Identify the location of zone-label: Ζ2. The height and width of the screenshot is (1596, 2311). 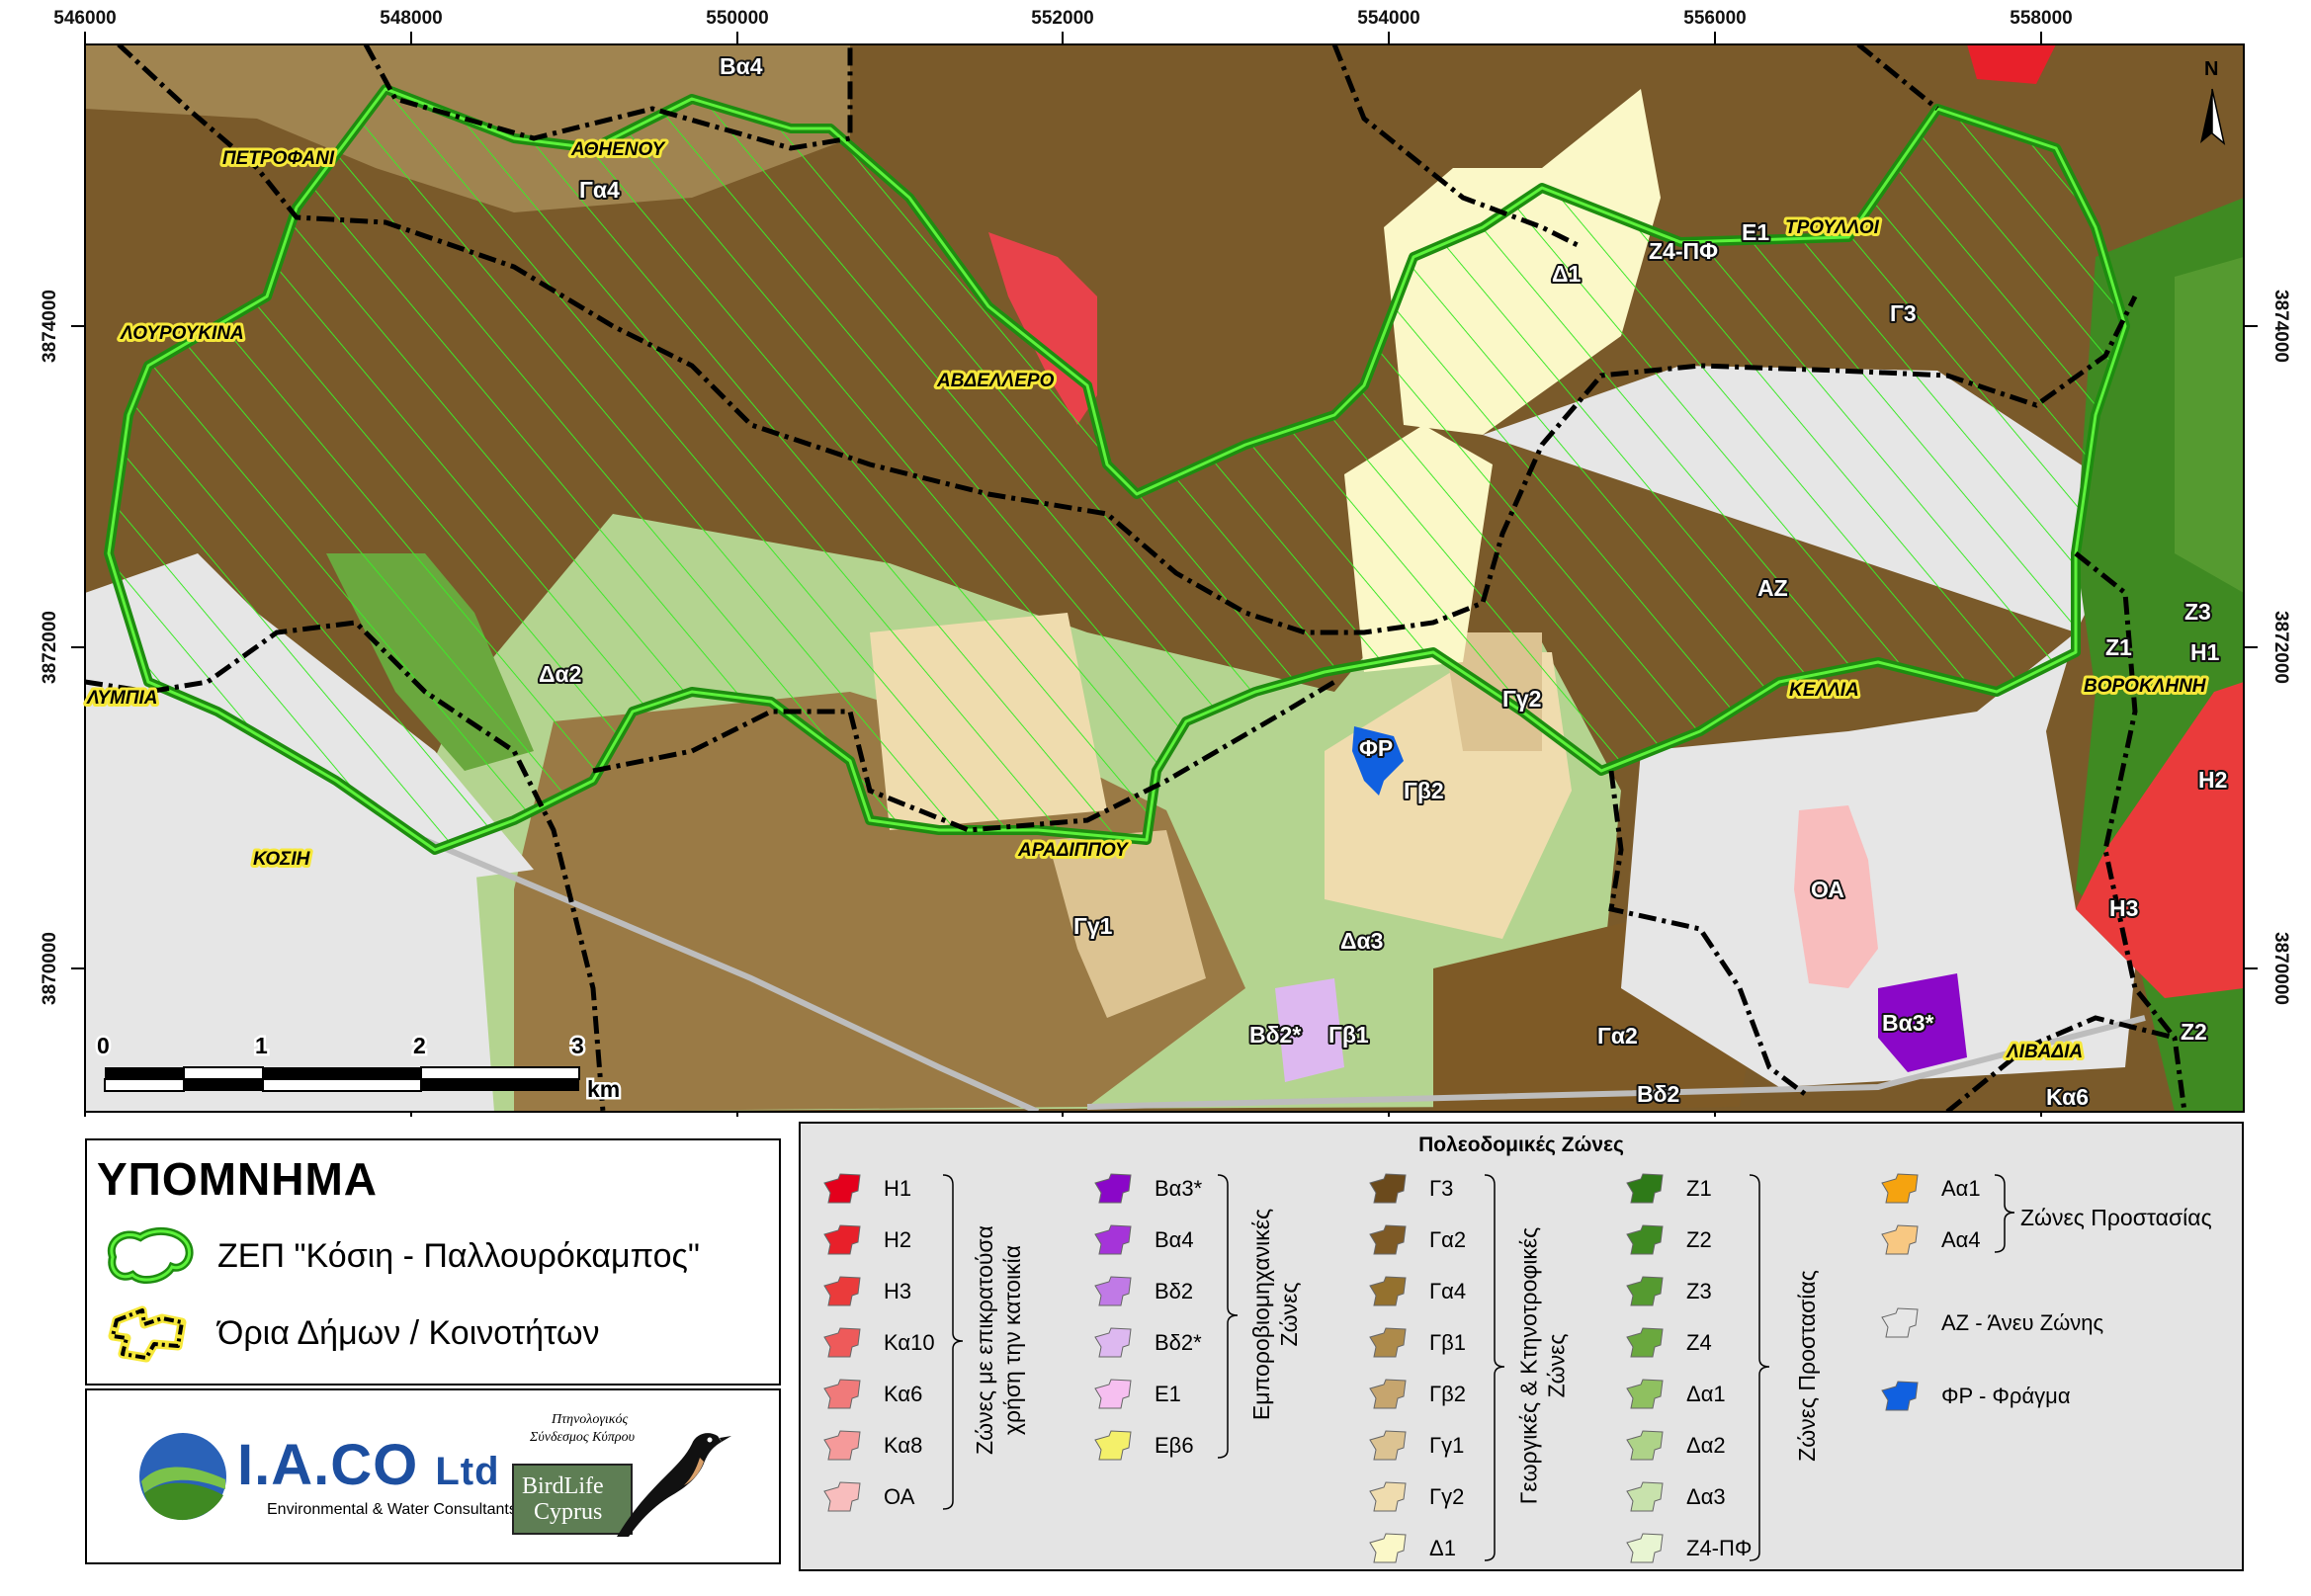
(2194, 1032).